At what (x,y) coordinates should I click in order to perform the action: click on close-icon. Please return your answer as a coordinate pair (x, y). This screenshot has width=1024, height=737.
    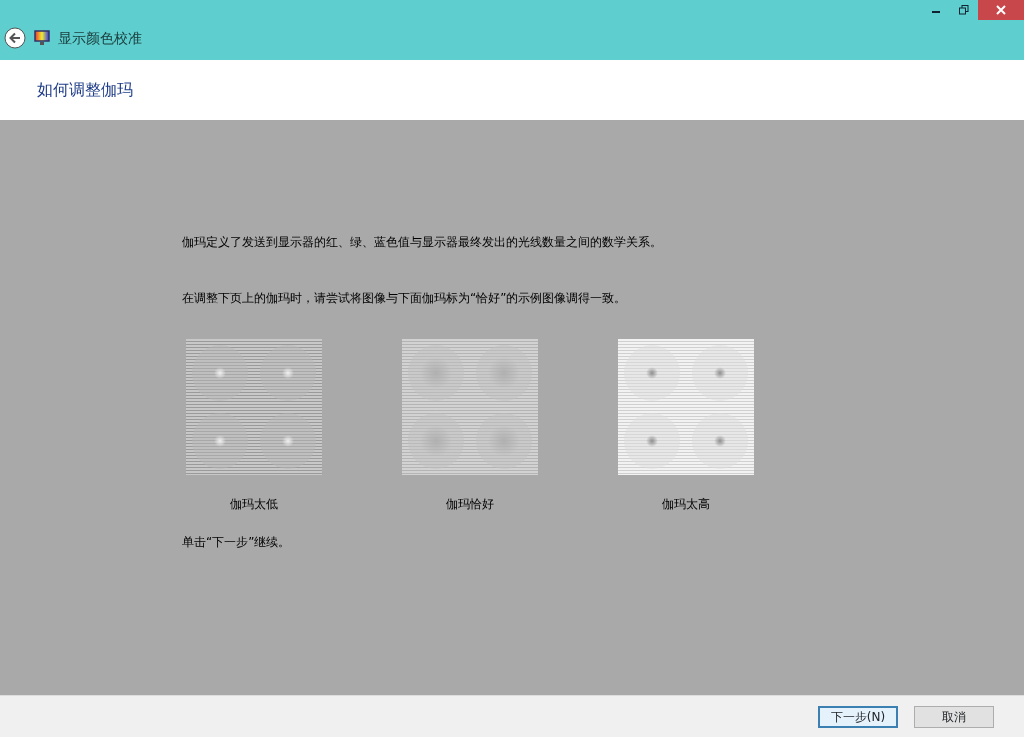
    Looking at the image, I should click on (1001, 10).